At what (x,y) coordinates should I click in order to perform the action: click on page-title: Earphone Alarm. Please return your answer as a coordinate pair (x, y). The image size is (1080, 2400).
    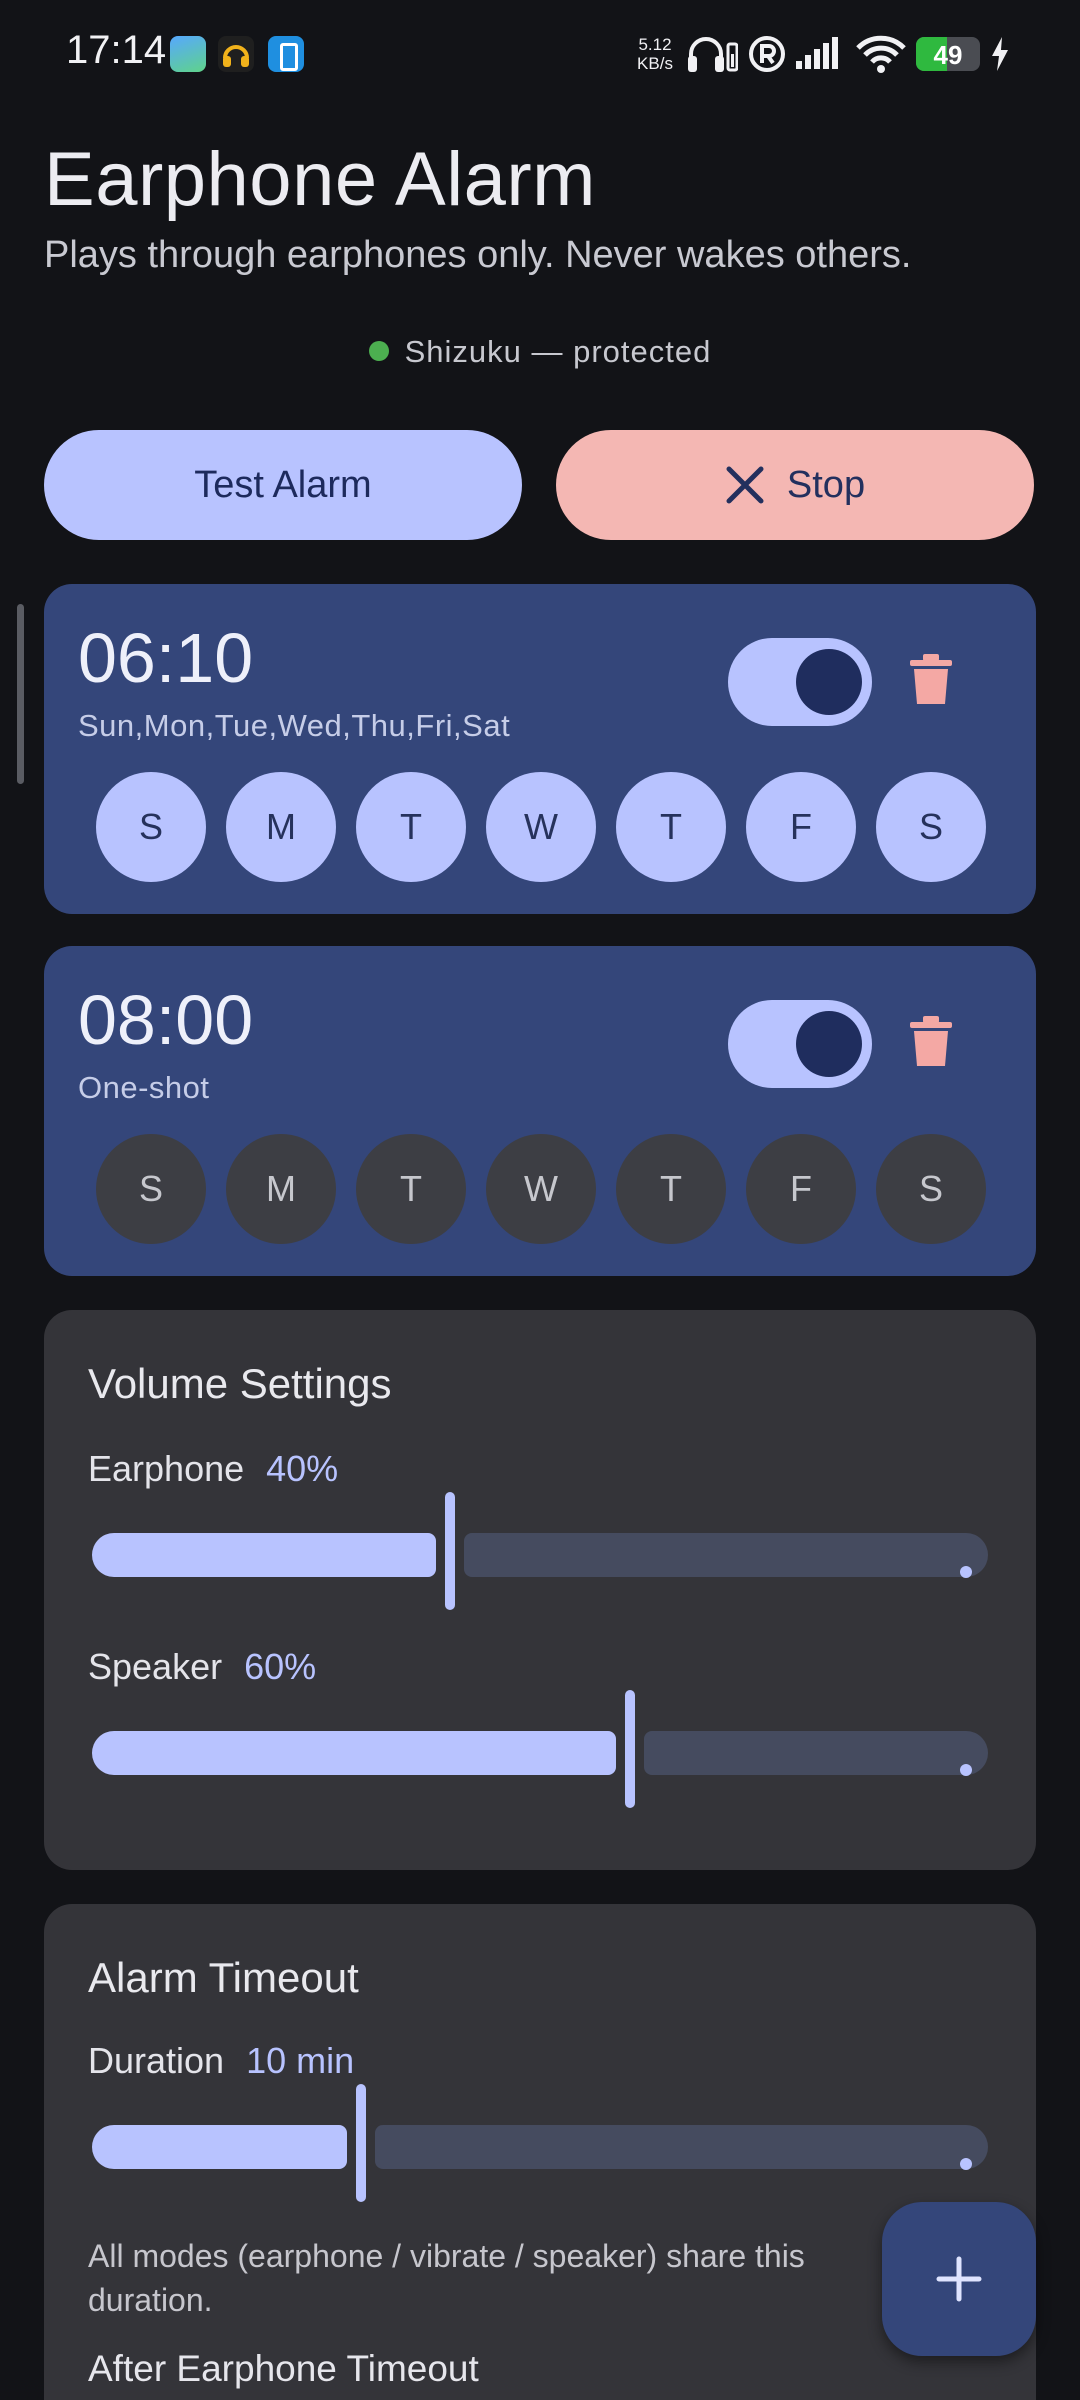
    Looking at the image, I should click on (320, 179).